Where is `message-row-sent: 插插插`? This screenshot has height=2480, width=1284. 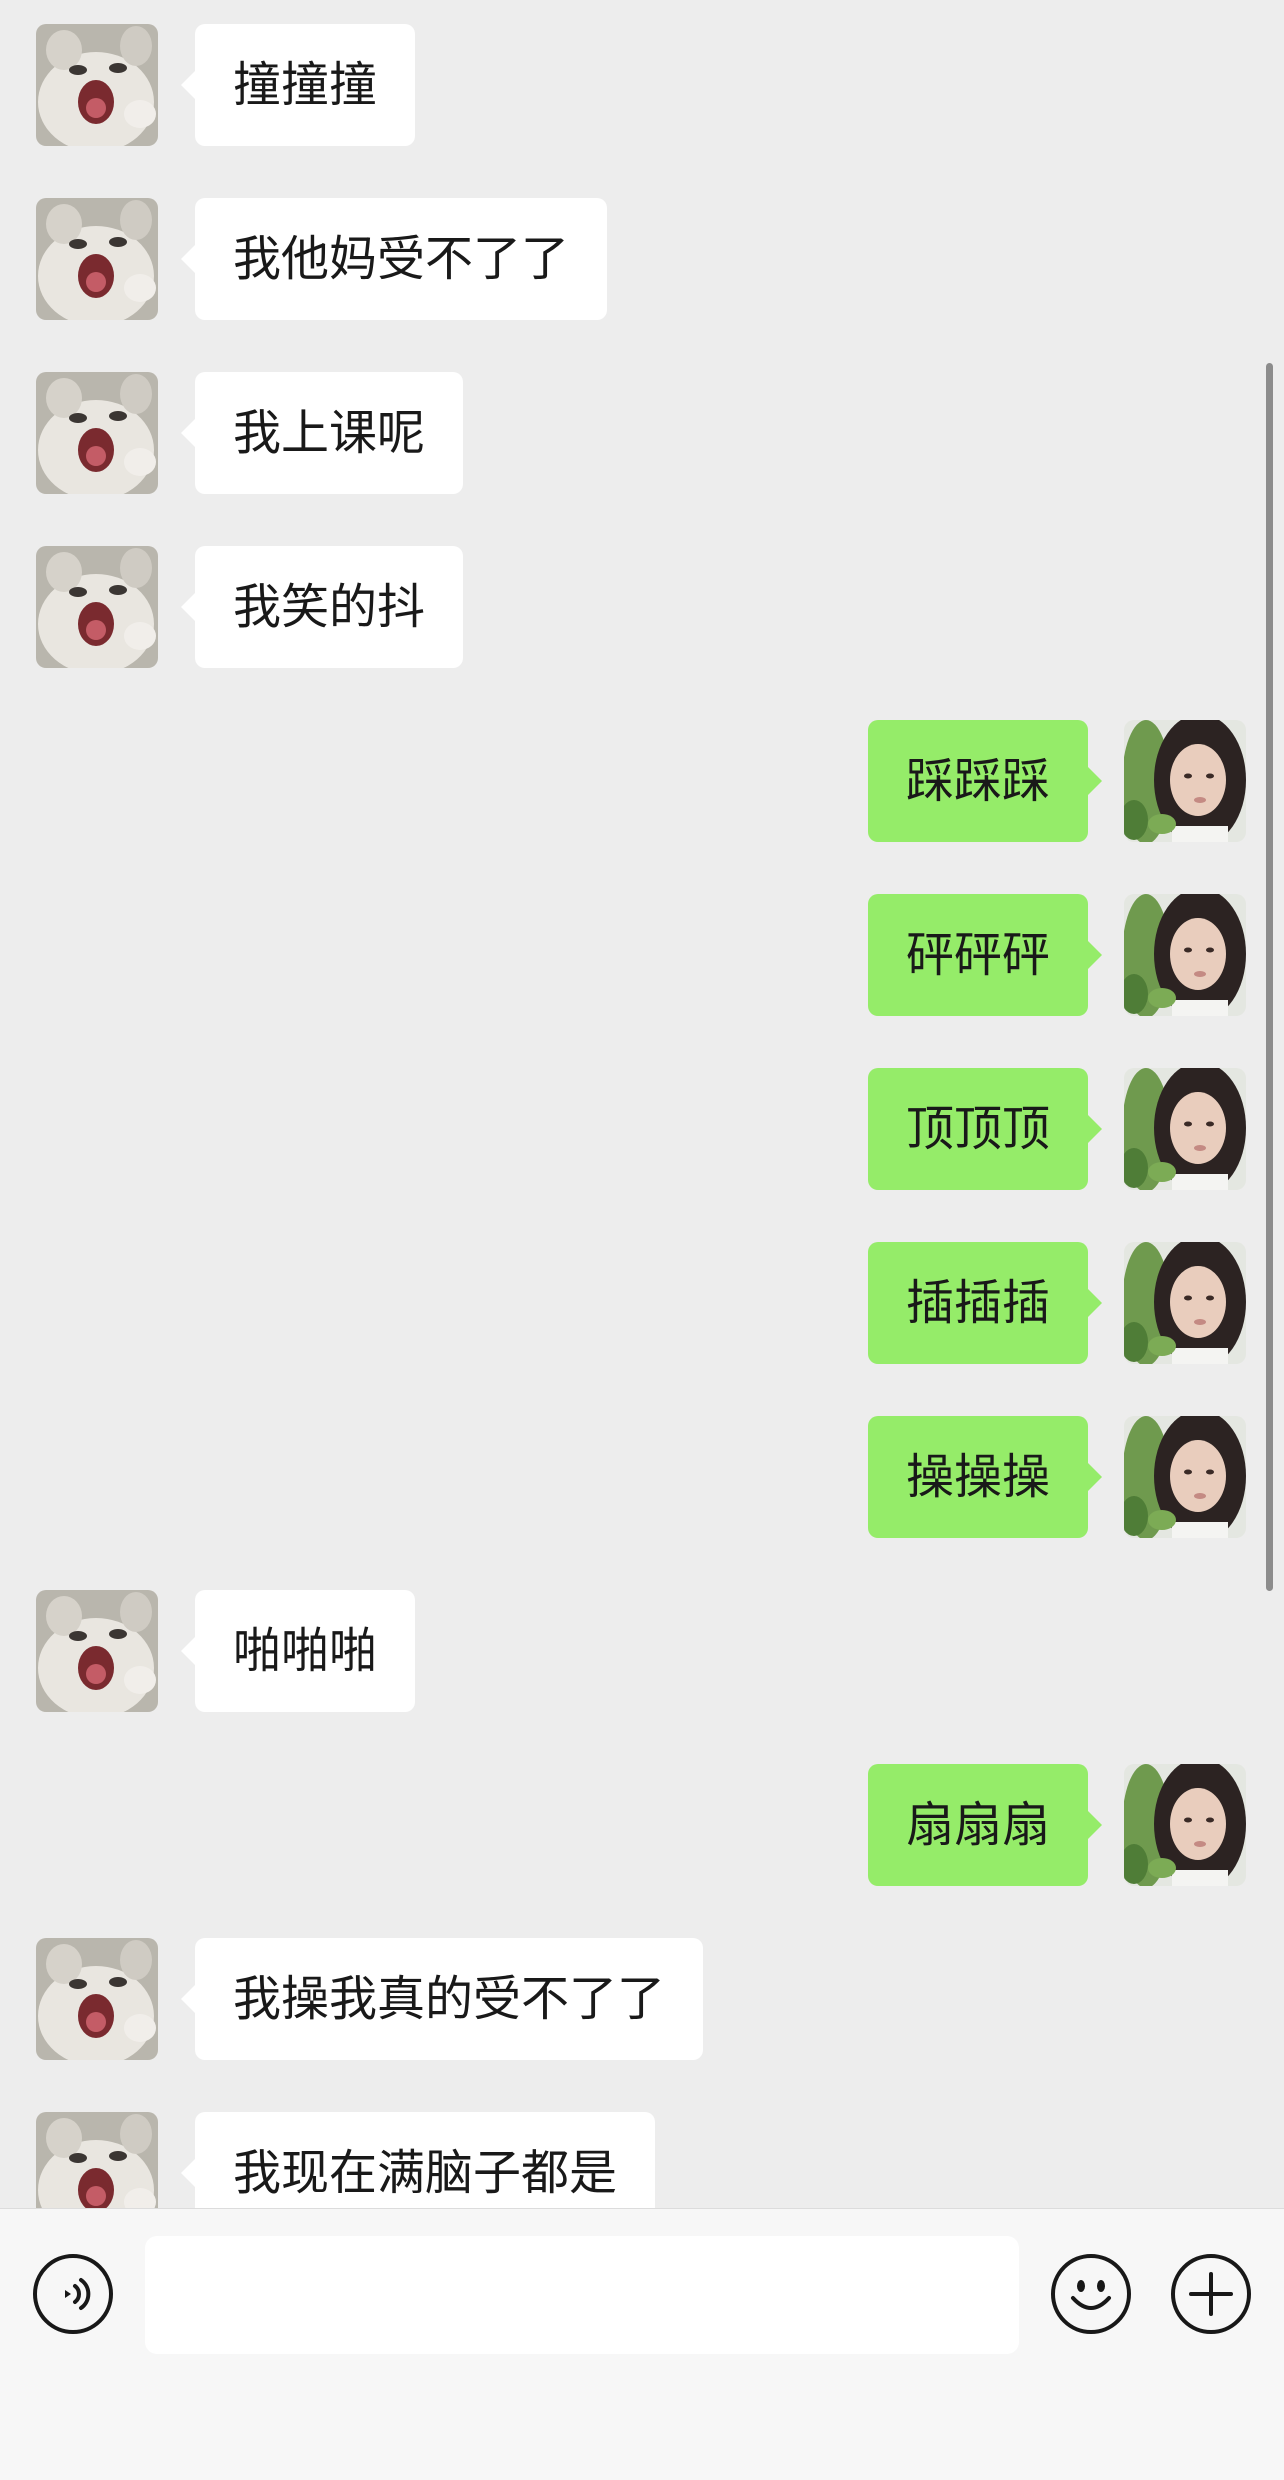
message-row-sent: 插插插 is located at coordinates (642, 1303).